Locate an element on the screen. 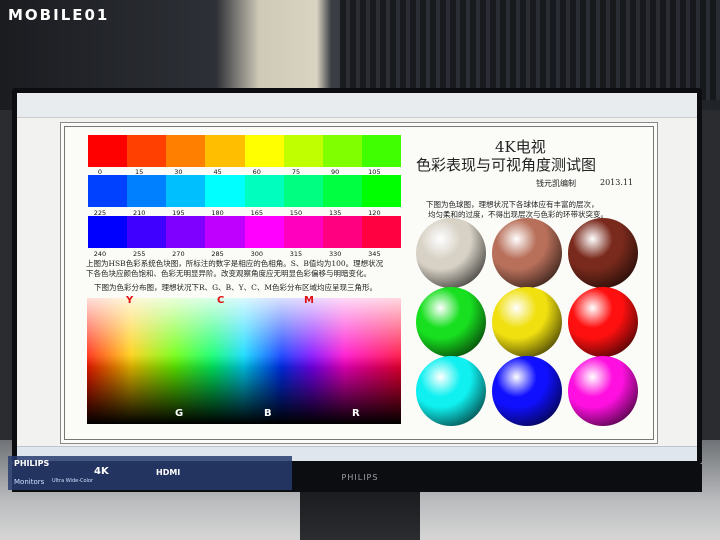 This screenshot has height=540, width=720. label-R: R is located at coordinates (356, 413).